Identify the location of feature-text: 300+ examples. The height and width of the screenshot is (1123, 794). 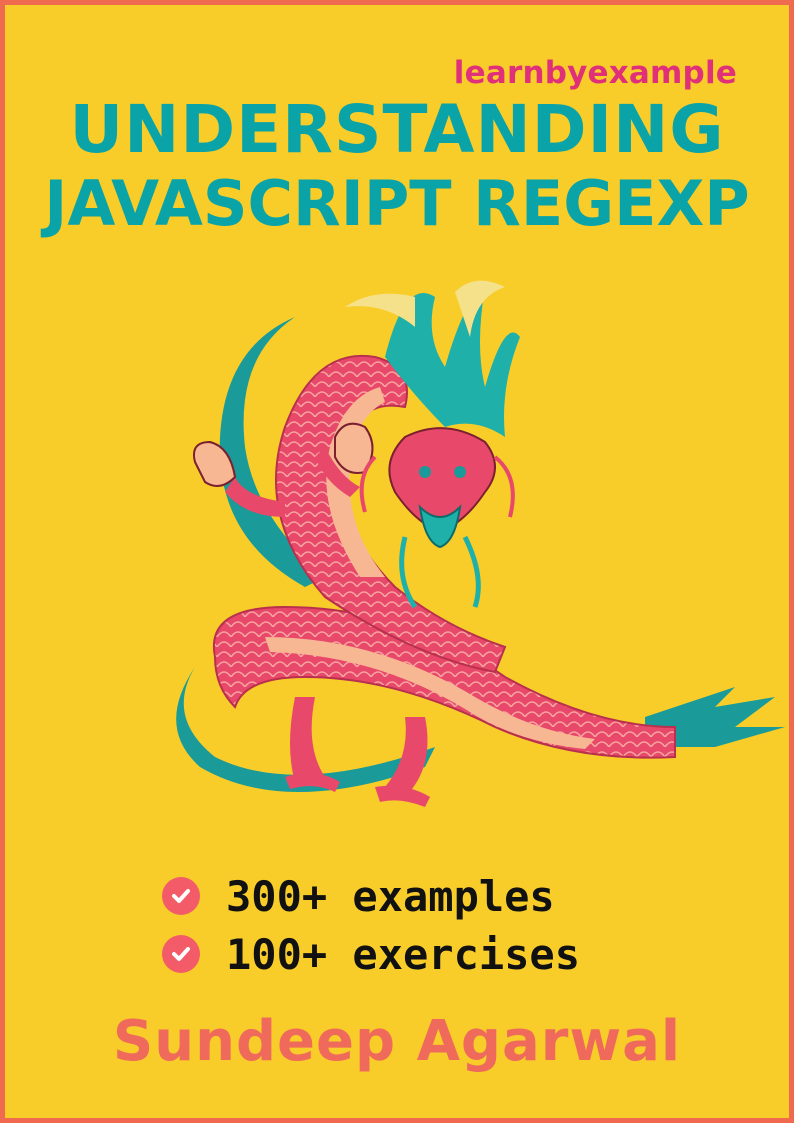
(390, 896).